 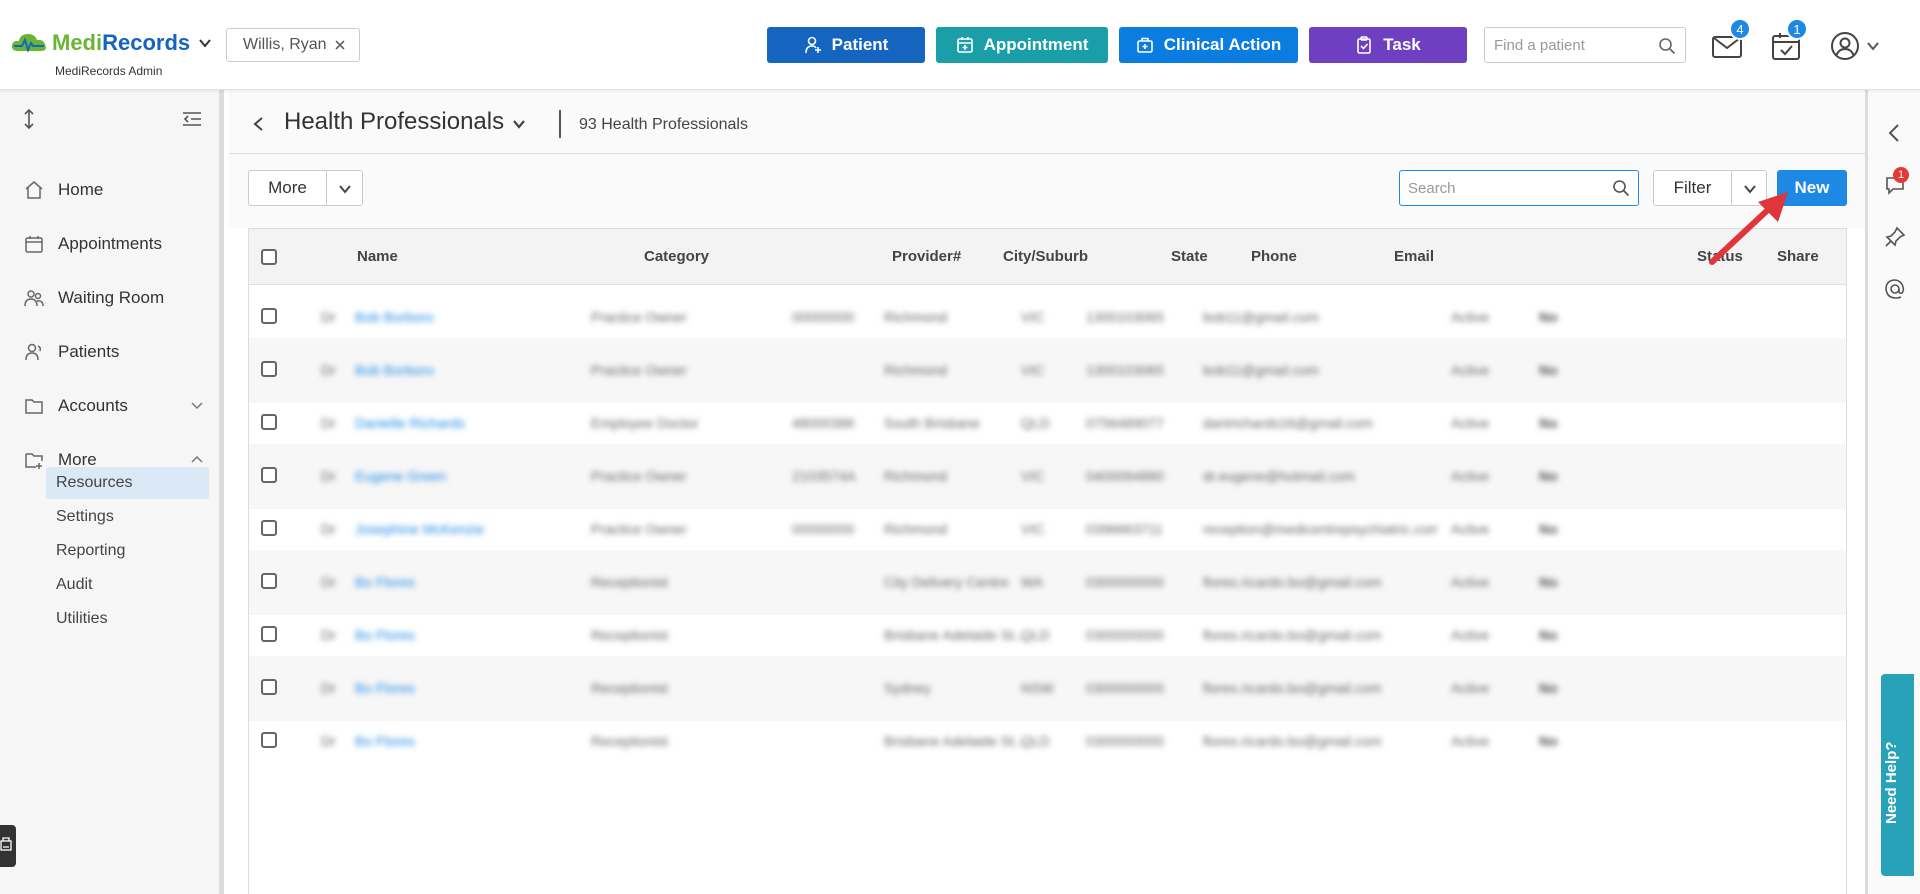 I want to click on user-menu-button, so click(x=1845, y=46).